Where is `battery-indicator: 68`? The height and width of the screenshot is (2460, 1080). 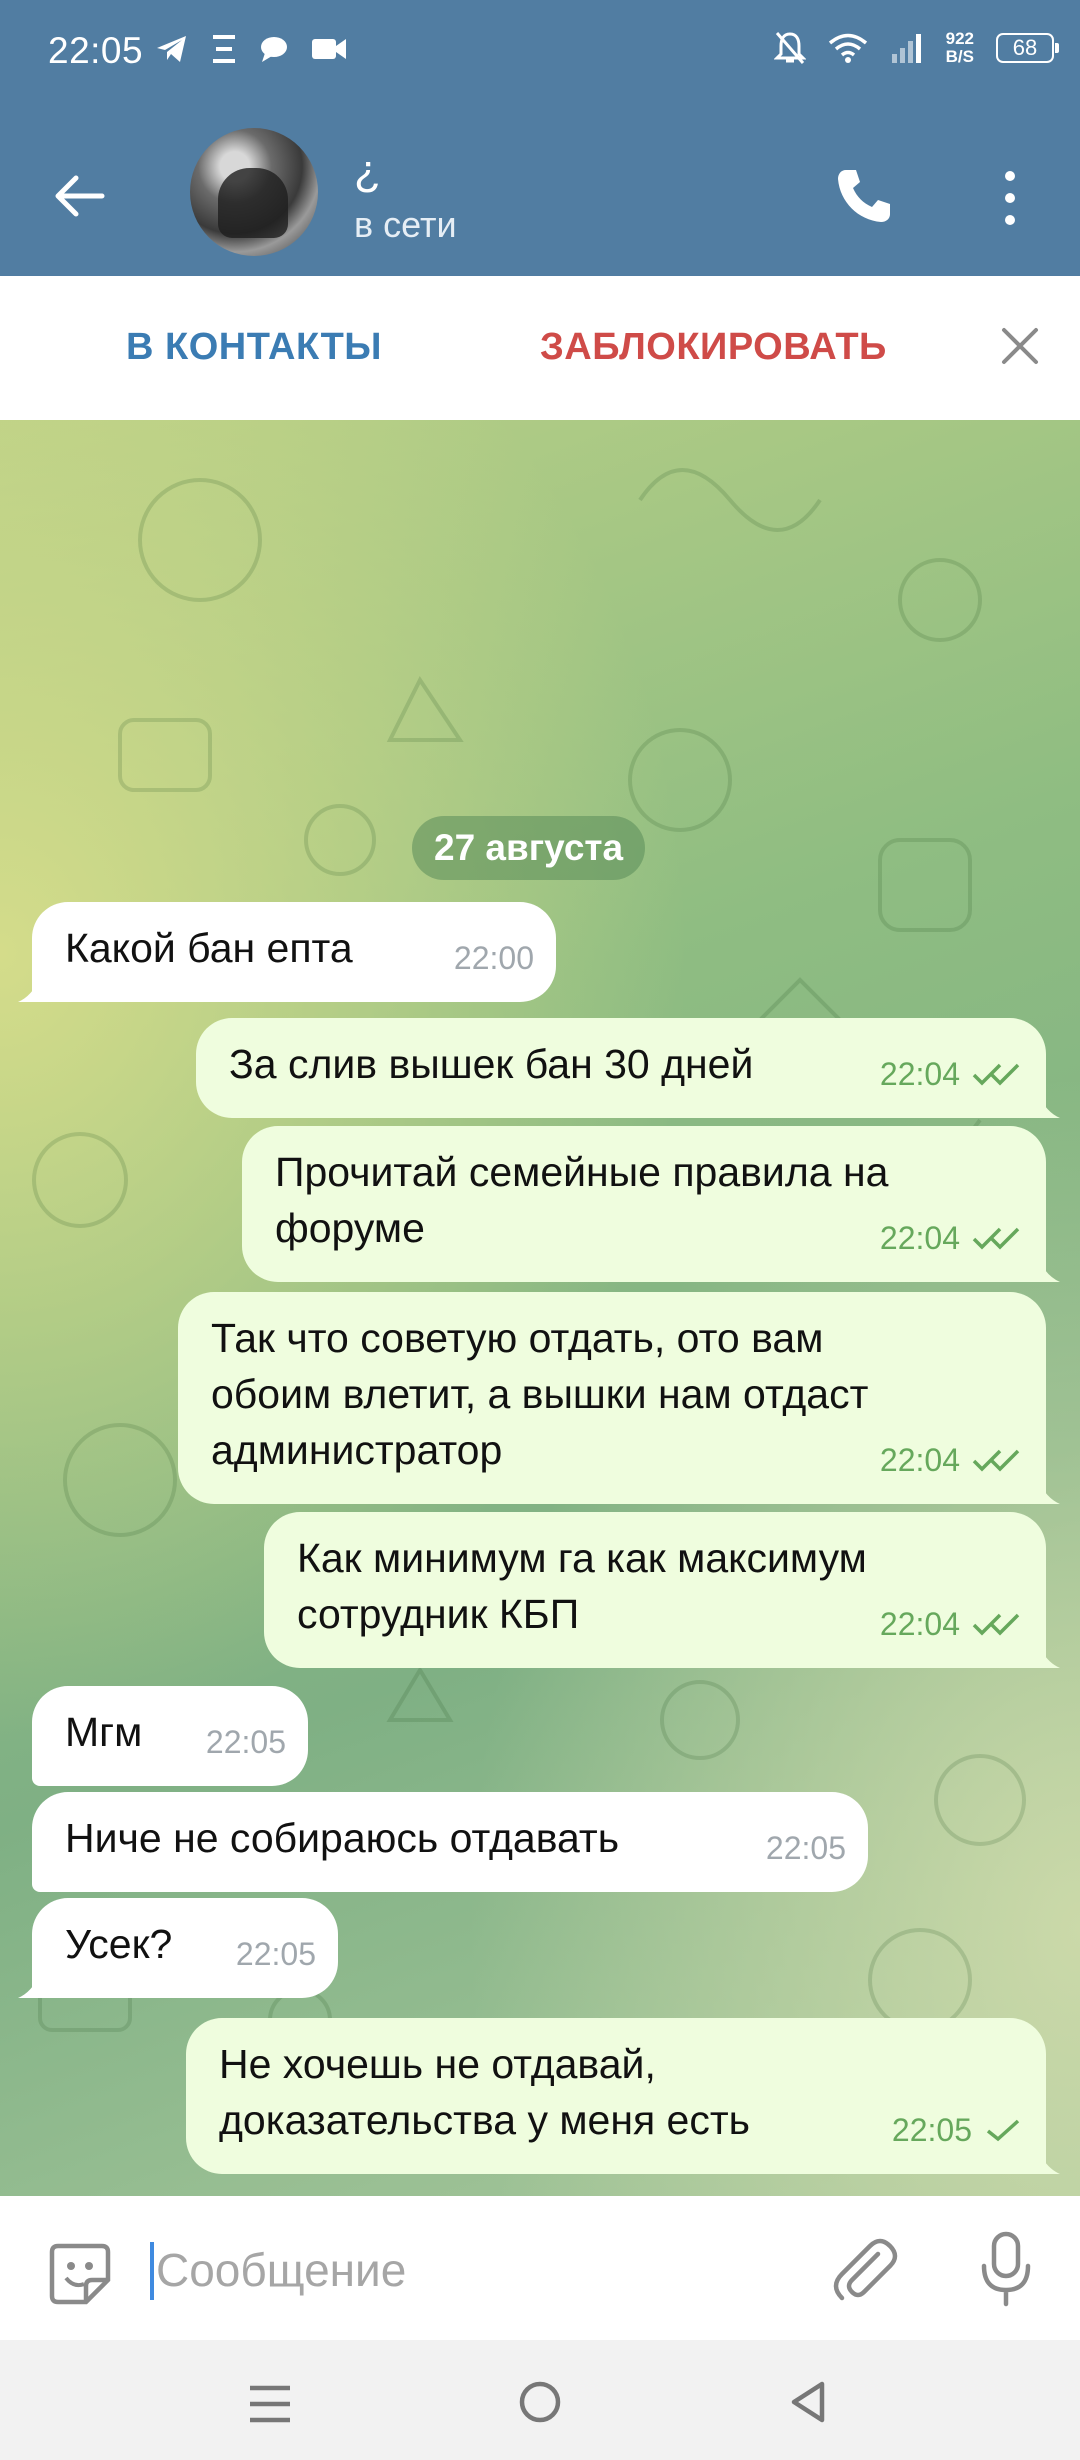
battery-indicator: 68 is located at coordinates (1027, 48).